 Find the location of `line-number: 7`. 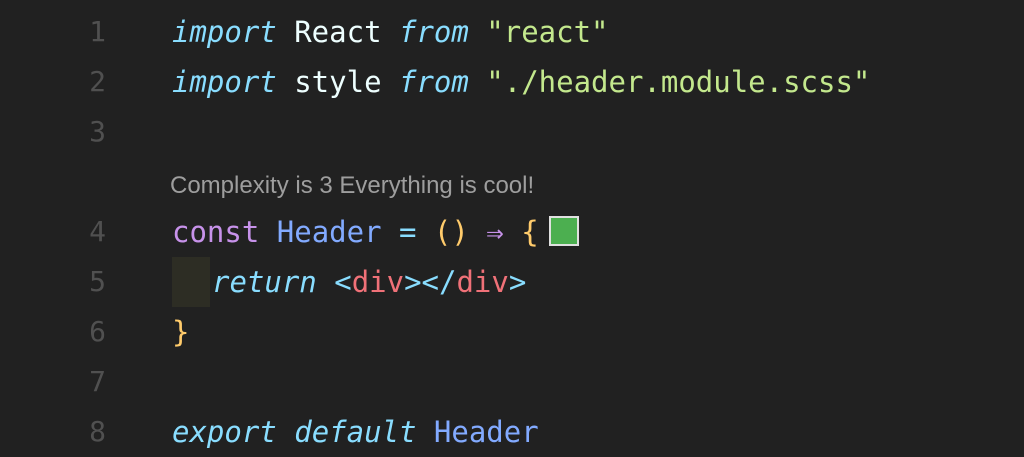

line-number: 7 is located at coordinates (97, 381).